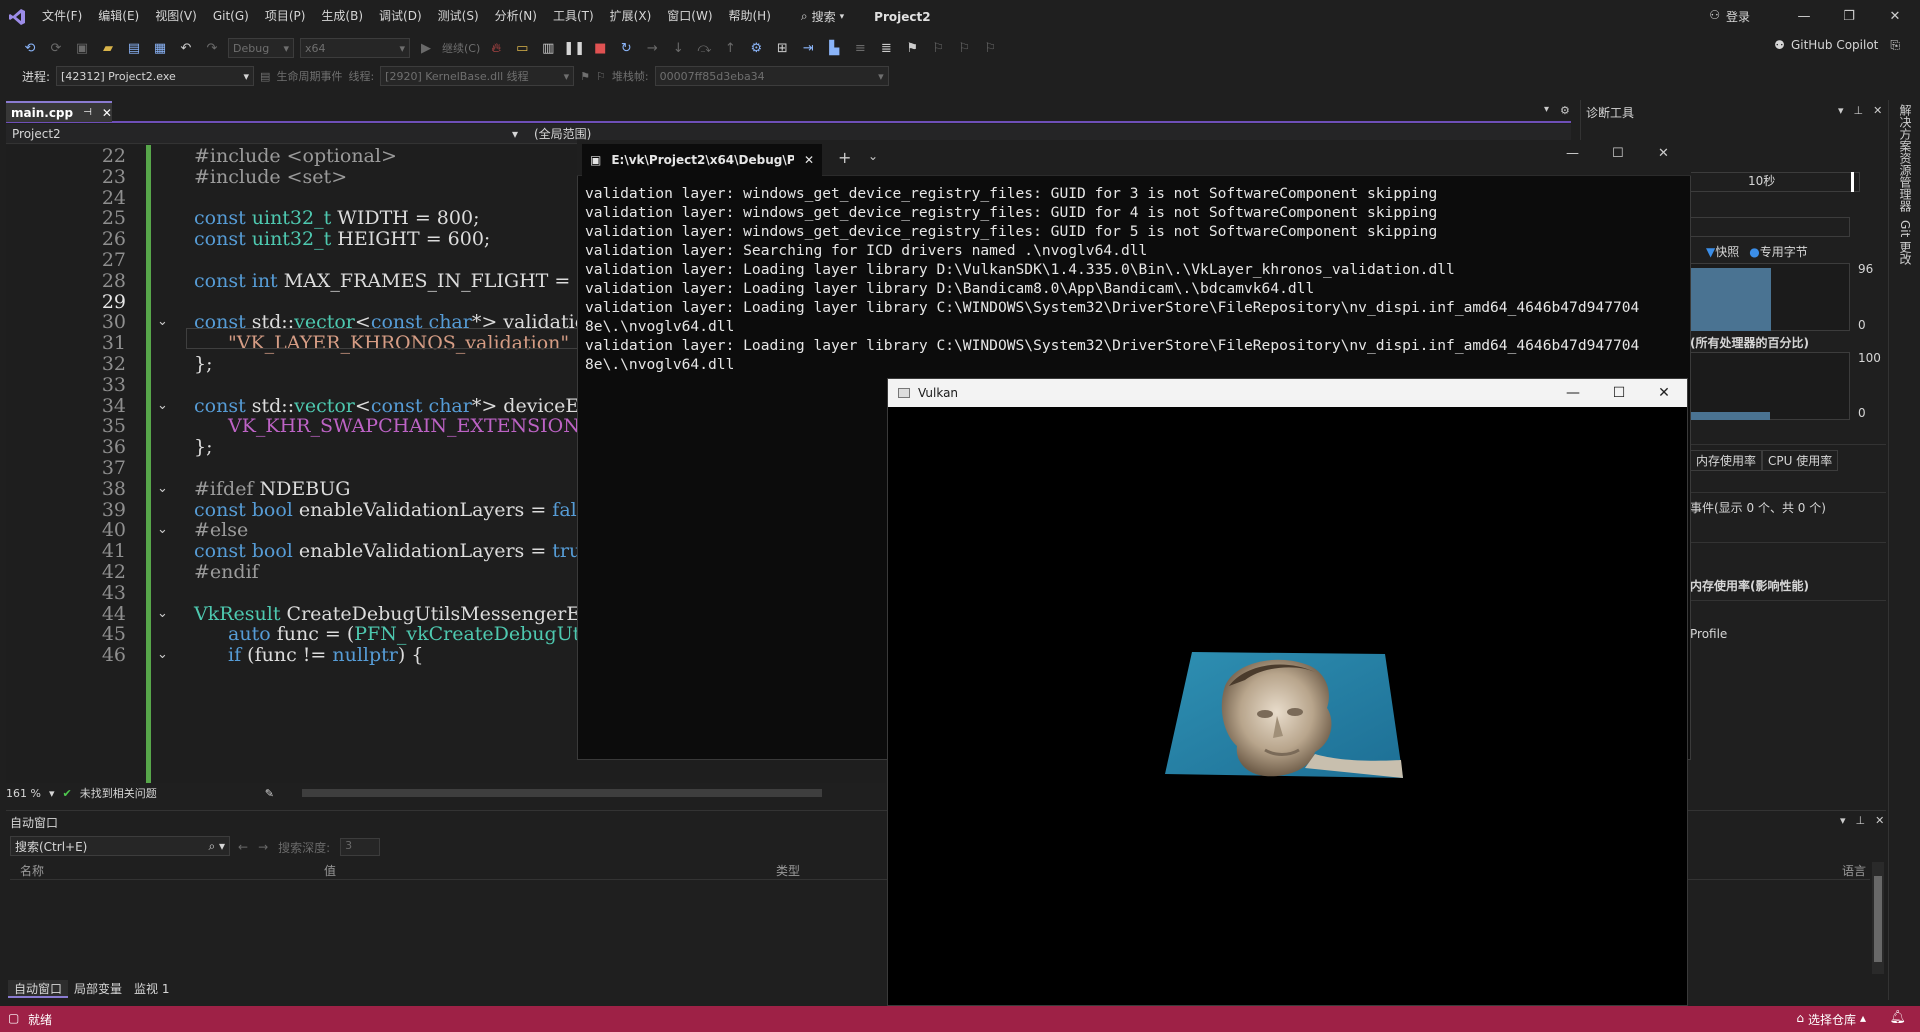  Describe the element at coordinates (844, 157) in the screenshot. I see `new-tab-icon: +` at that location.